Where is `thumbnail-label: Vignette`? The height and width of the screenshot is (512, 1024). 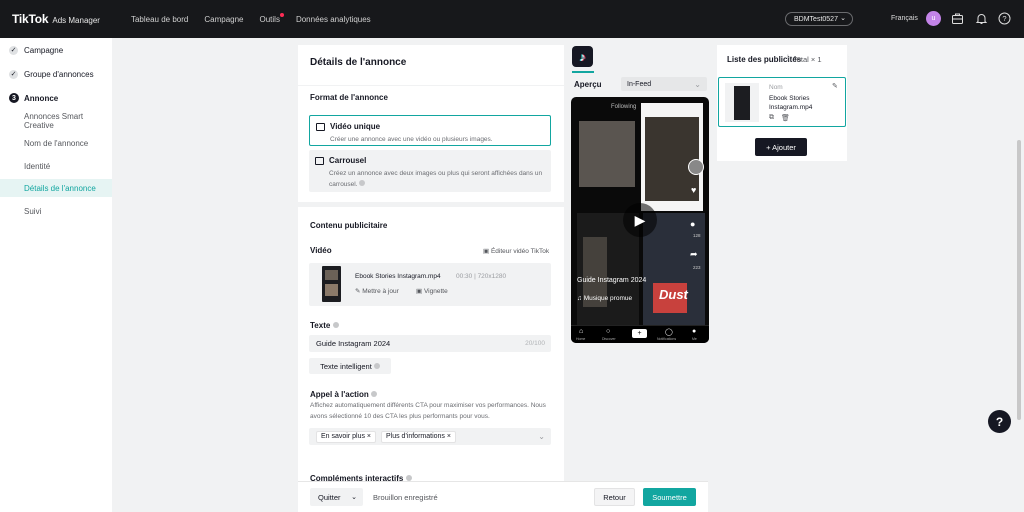 thumbnail-label: Vignette is located at coordinates (435, 291).